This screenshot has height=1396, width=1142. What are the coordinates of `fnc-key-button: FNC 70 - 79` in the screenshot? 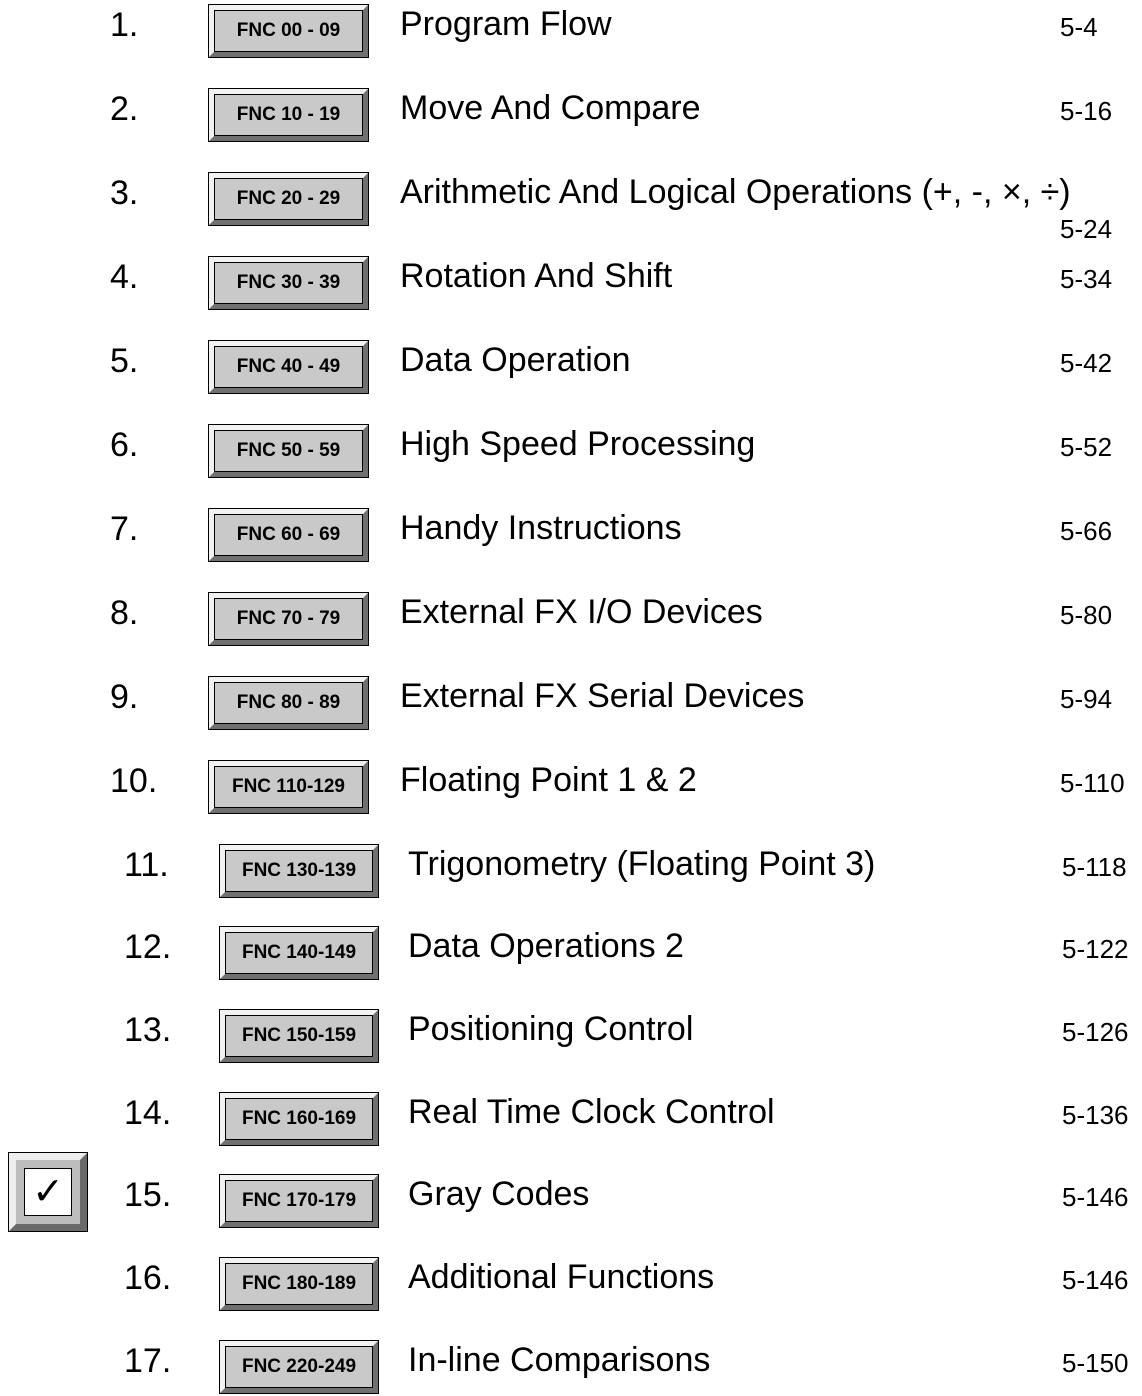 It's located at (288, 619).